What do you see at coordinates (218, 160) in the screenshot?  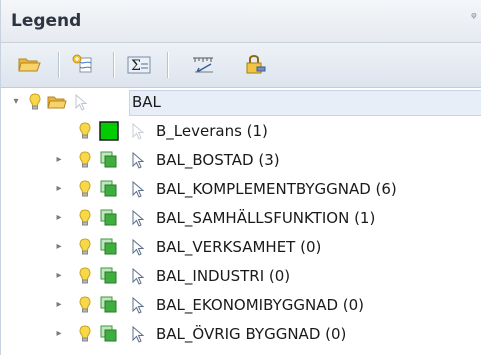 I see `tree-row-label: BAL_BOSTAD (3)` at bounding box center [218, 160].